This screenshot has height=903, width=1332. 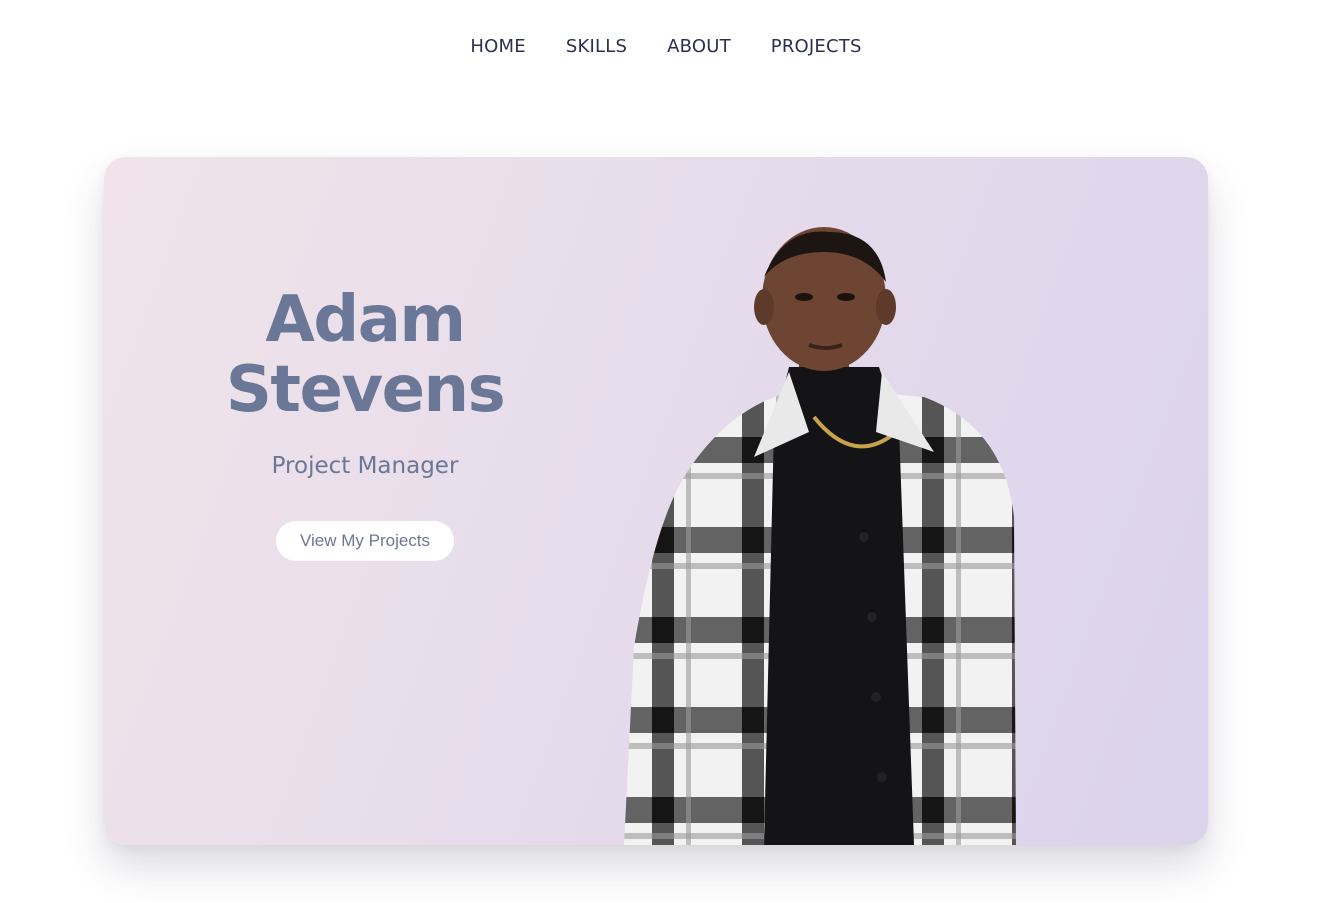 I want to click on nav-item-home: HOME, so click(x=497, y=47).